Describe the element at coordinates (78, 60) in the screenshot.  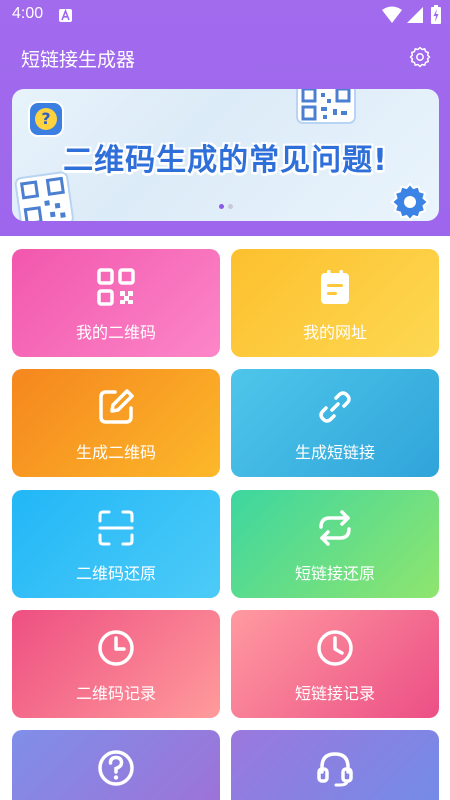
I see `app-title: 短链接生成器` at that location.